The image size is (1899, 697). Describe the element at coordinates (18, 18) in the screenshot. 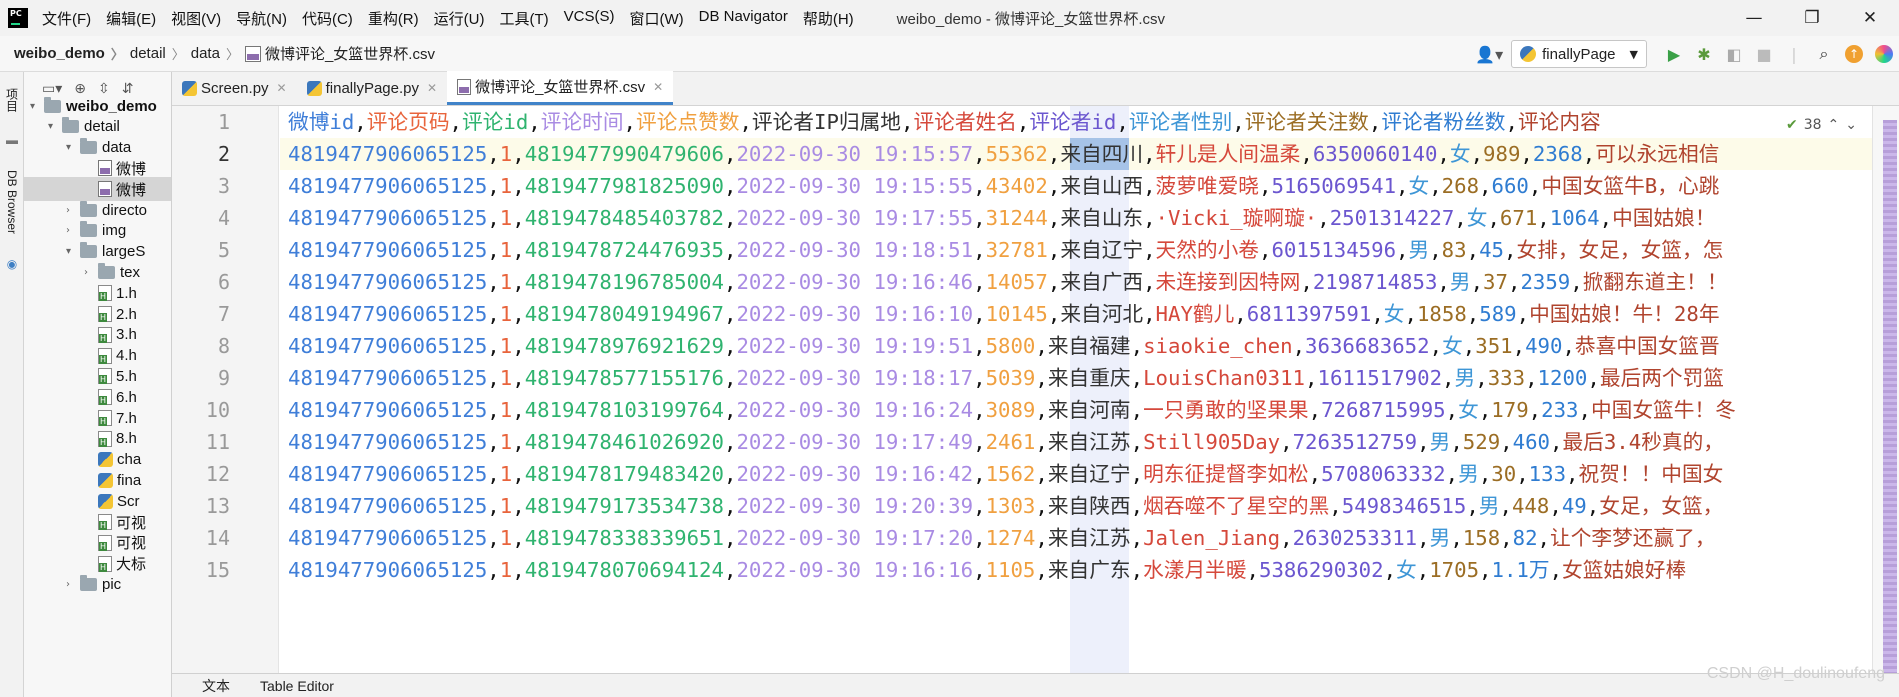

I see `pycharm-logo-icon: PC` at that location.